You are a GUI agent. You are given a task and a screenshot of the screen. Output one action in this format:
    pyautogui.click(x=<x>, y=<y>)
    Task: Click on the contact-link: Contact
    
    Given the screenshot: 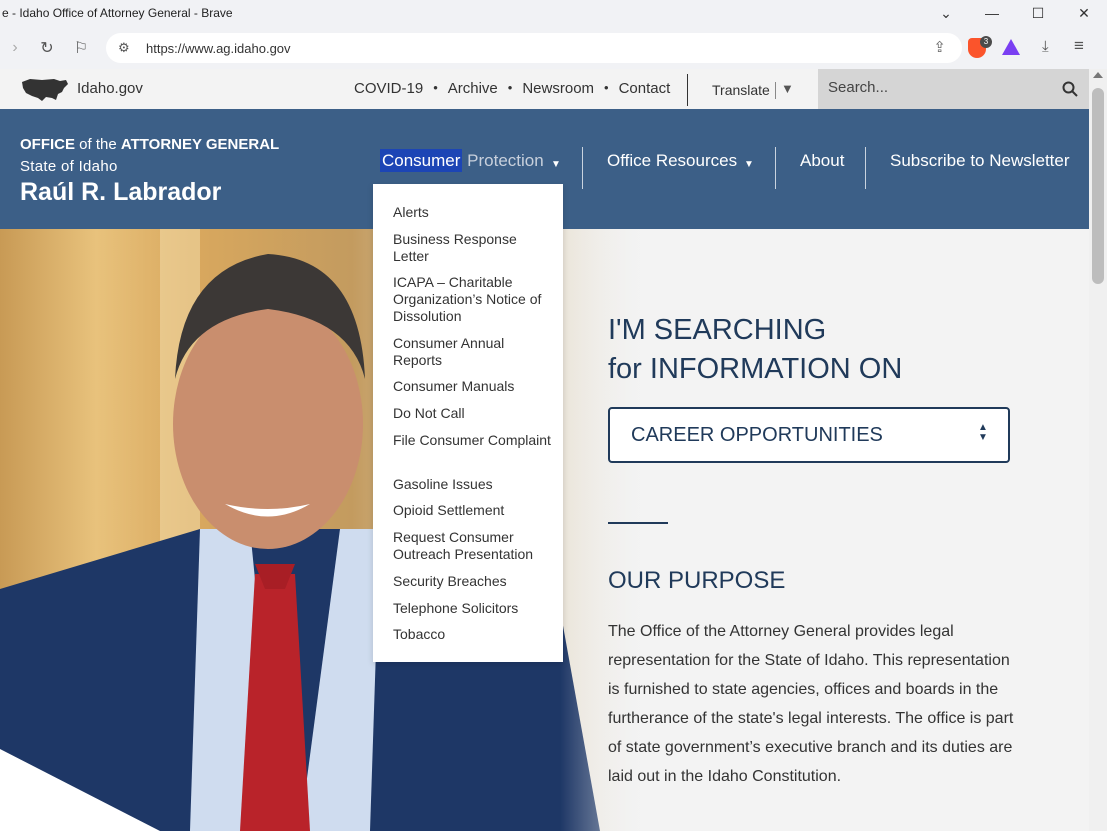 What is the action you would take?
    pyautogui.click(x=645, y=88)
    